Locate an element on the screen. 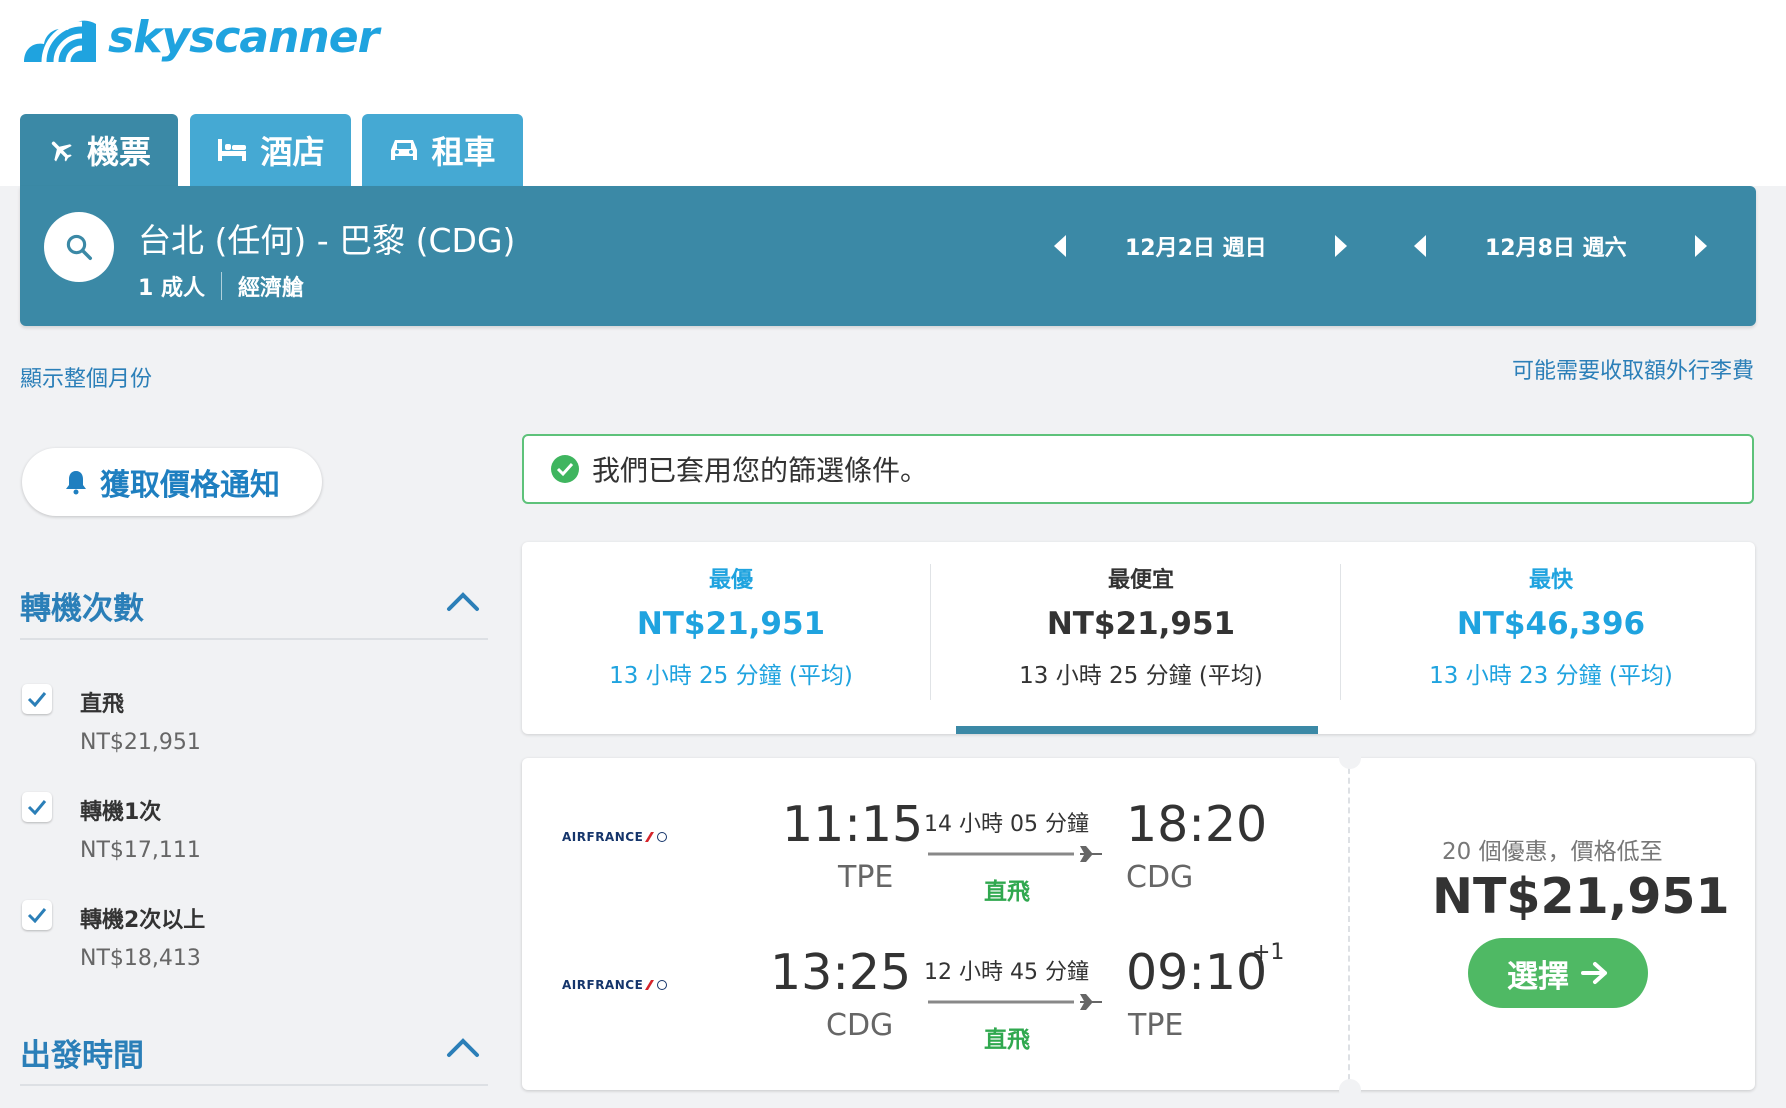  bell-icon is located at coordinates (76, 483).